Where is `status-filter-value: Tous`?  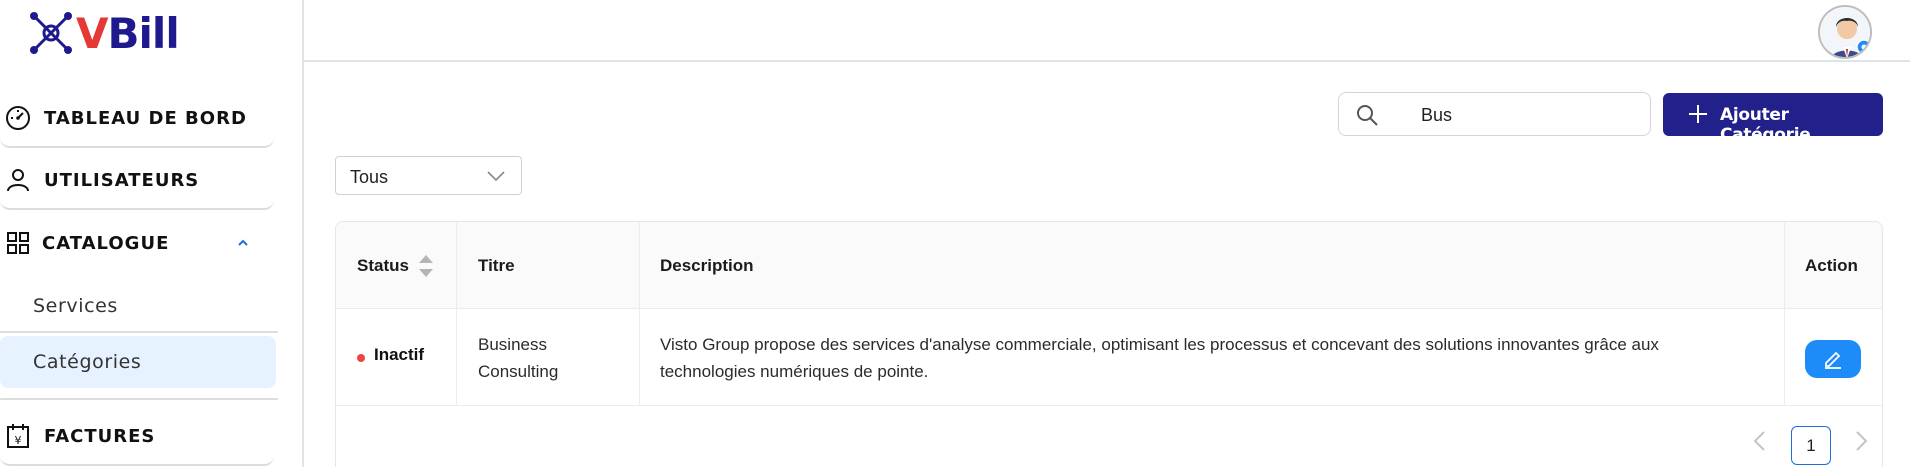
status-filter-value: Tous is located at coordinates (369, 177).